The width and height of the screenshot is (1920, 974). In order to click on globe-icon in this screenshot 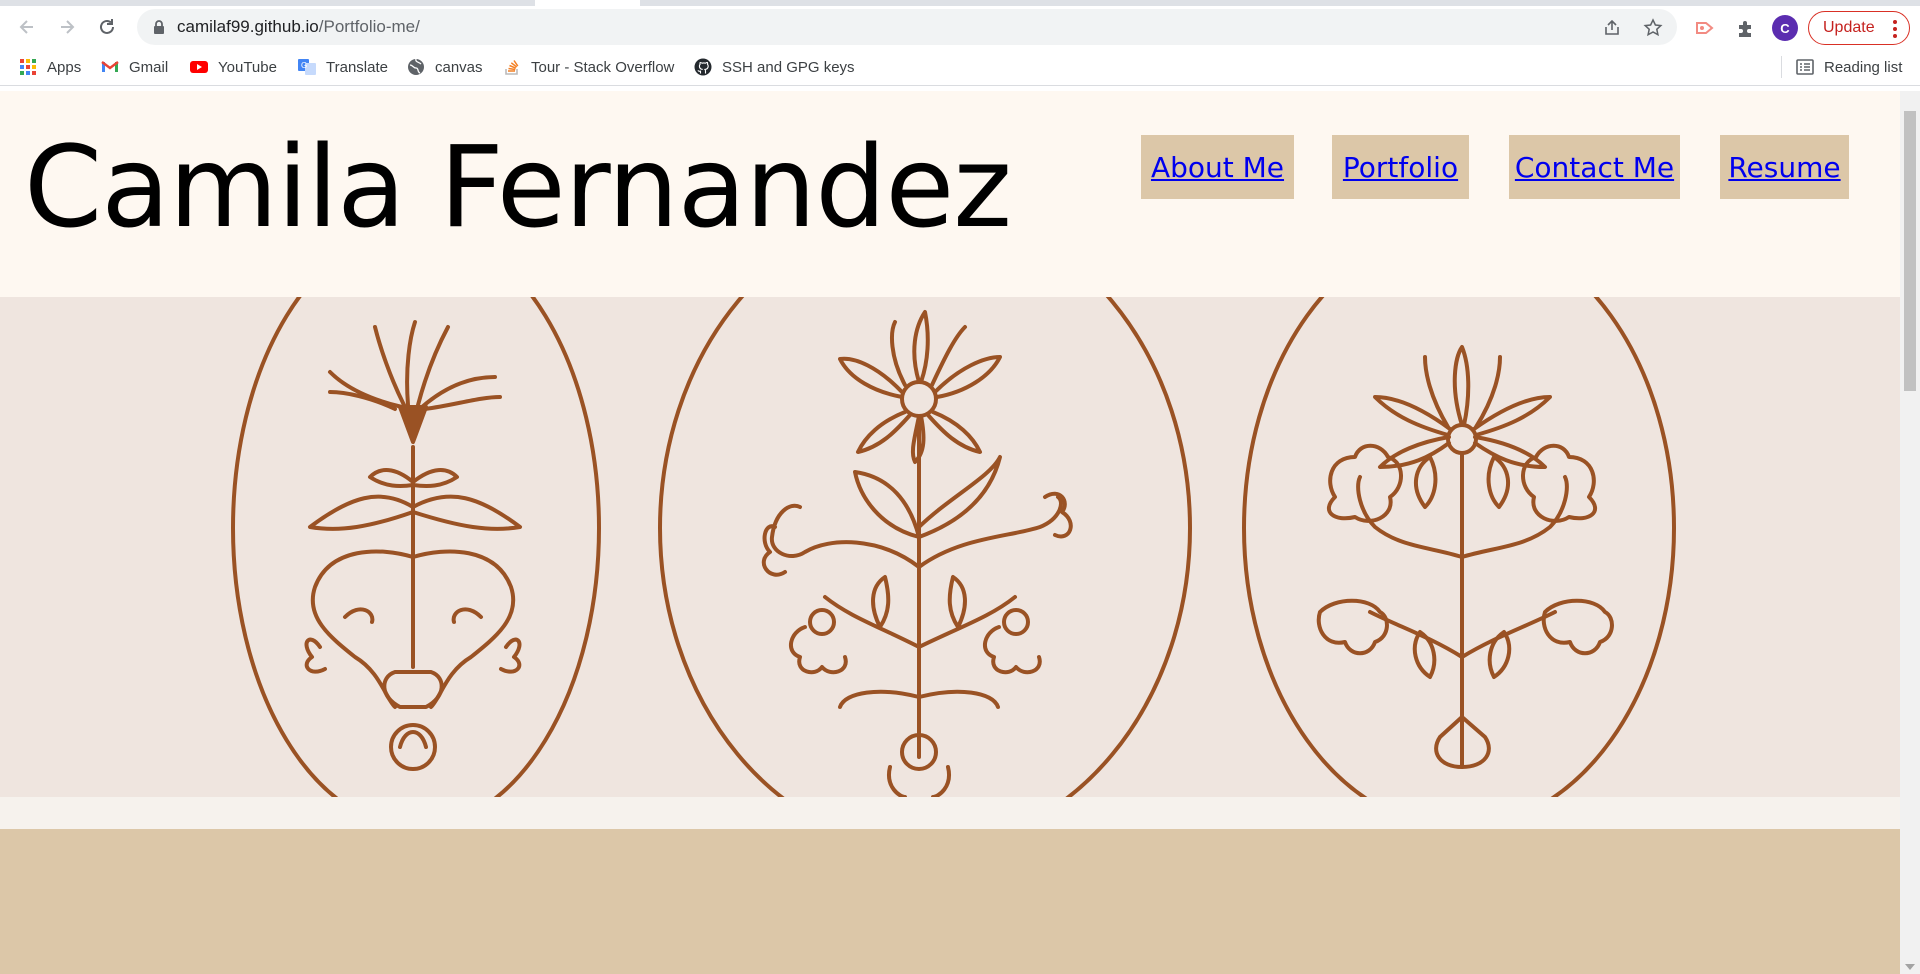, I will do `click(416, 66)`.